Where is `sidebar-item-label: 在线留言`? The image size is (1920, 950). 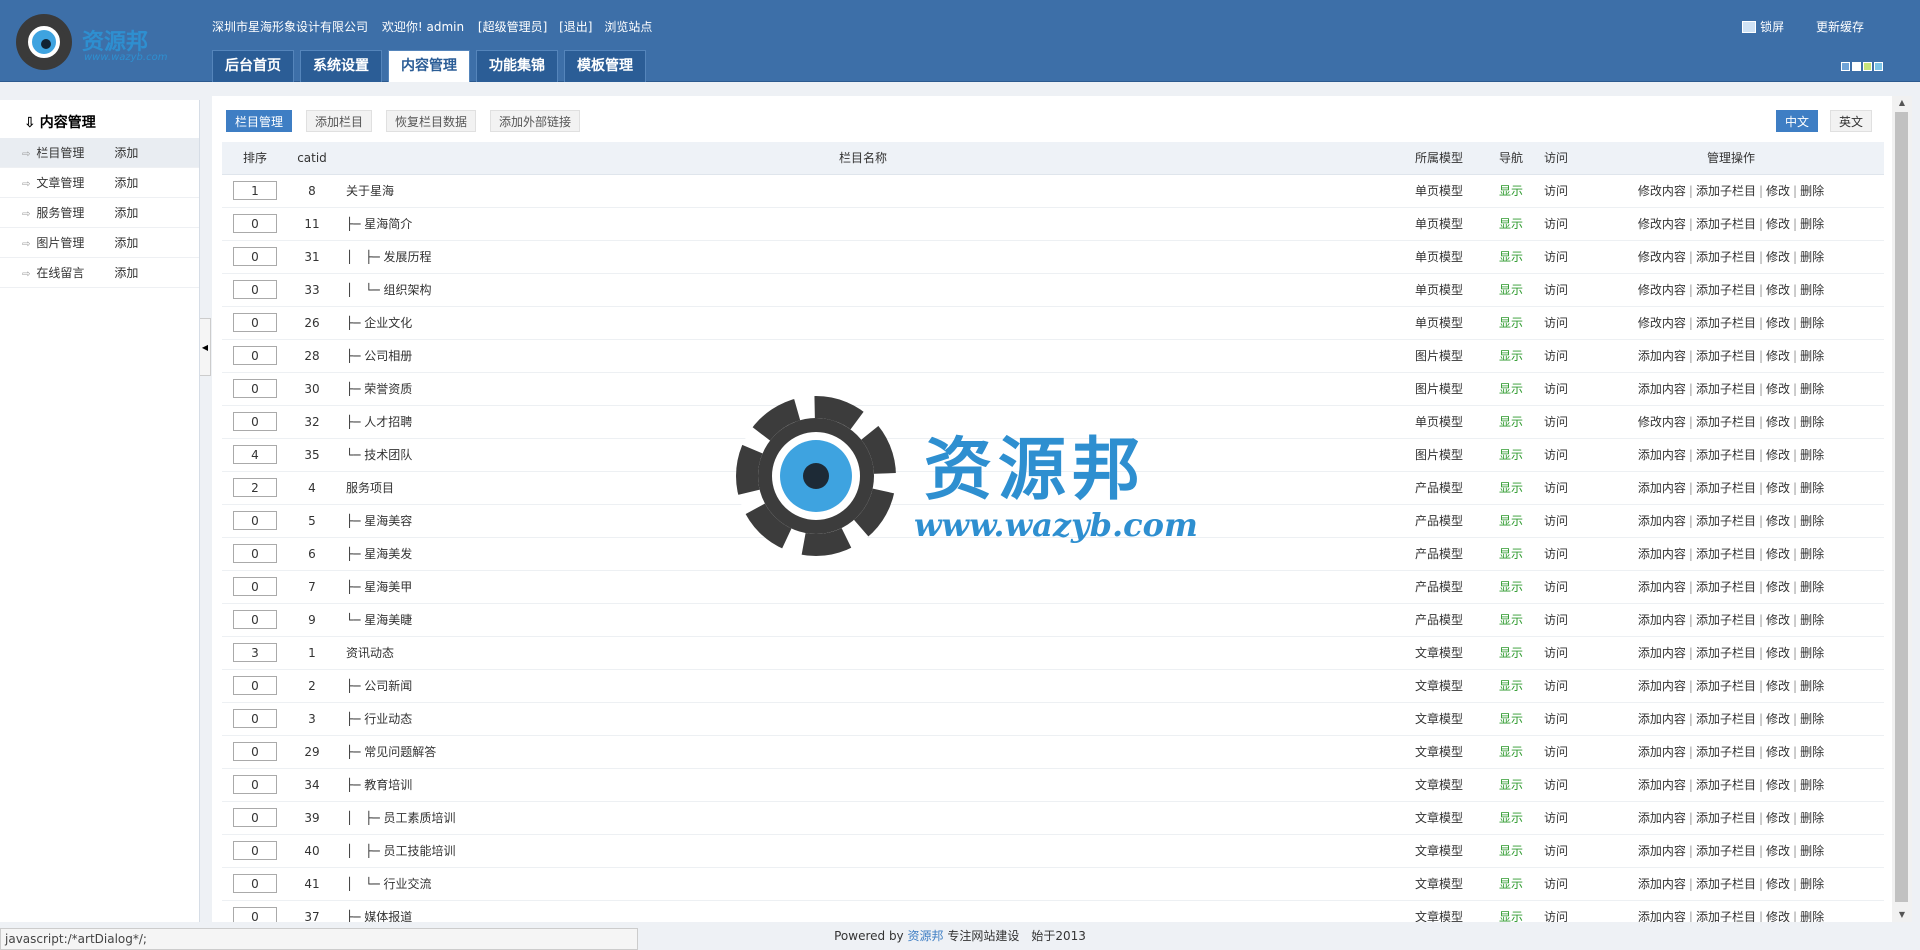 sidebar-item-label: 在线留言 is located at coordinates (75, 273).